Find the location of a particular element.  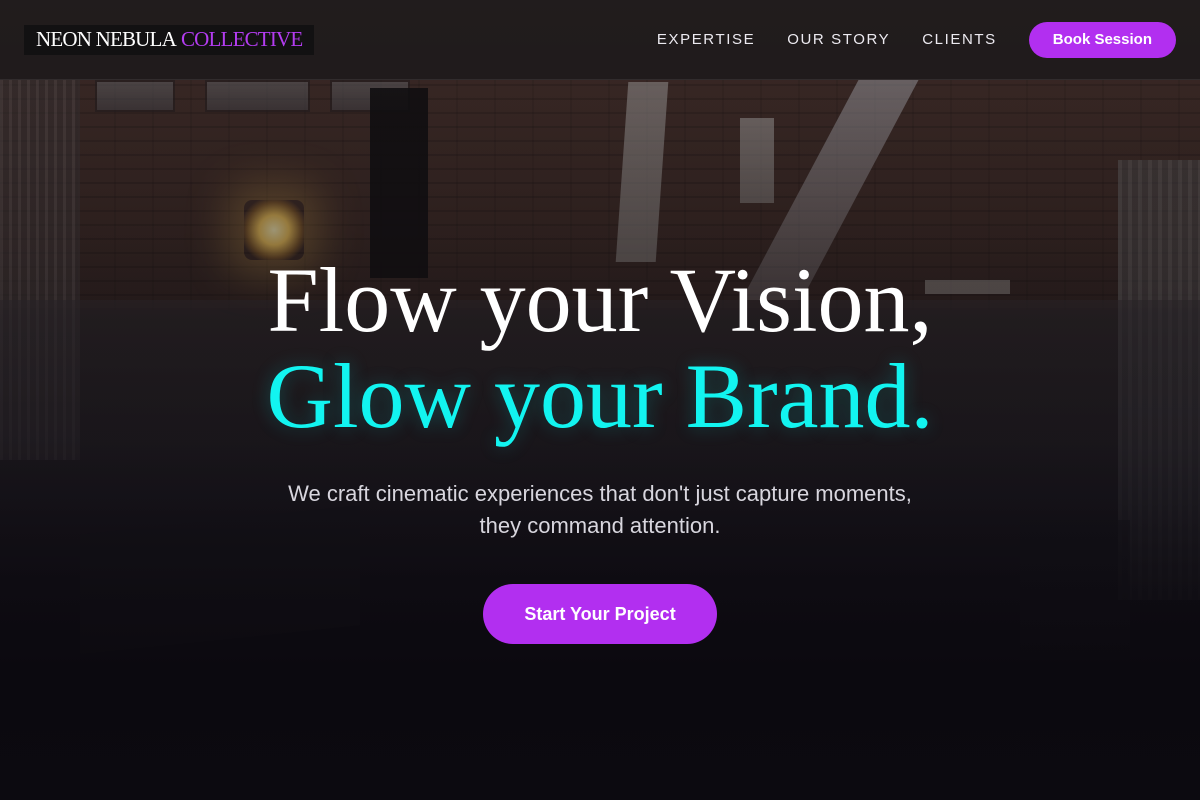

book-session-button: Book Session is located at coordinates (1102, 39).